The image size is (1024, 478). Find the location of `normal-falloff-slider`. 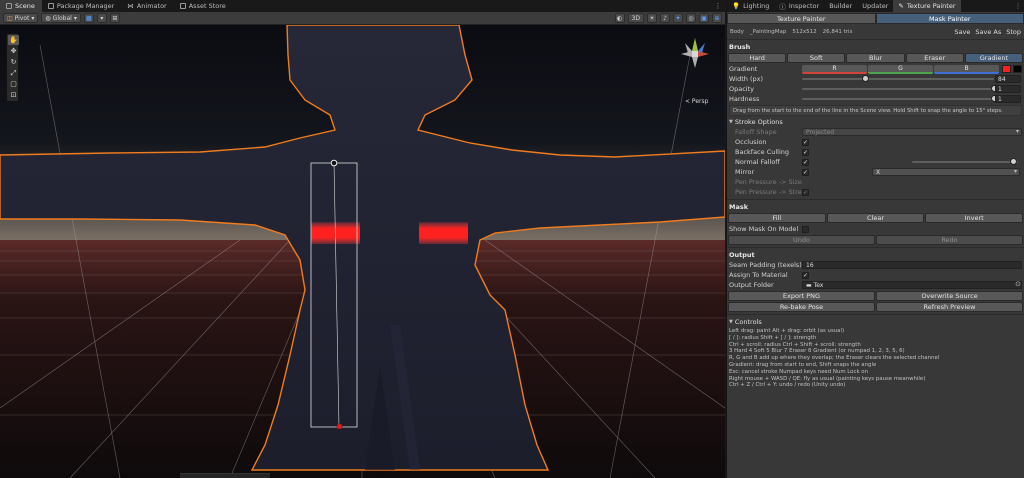

normal-falloff-slider is located at coordinates (965, 162).